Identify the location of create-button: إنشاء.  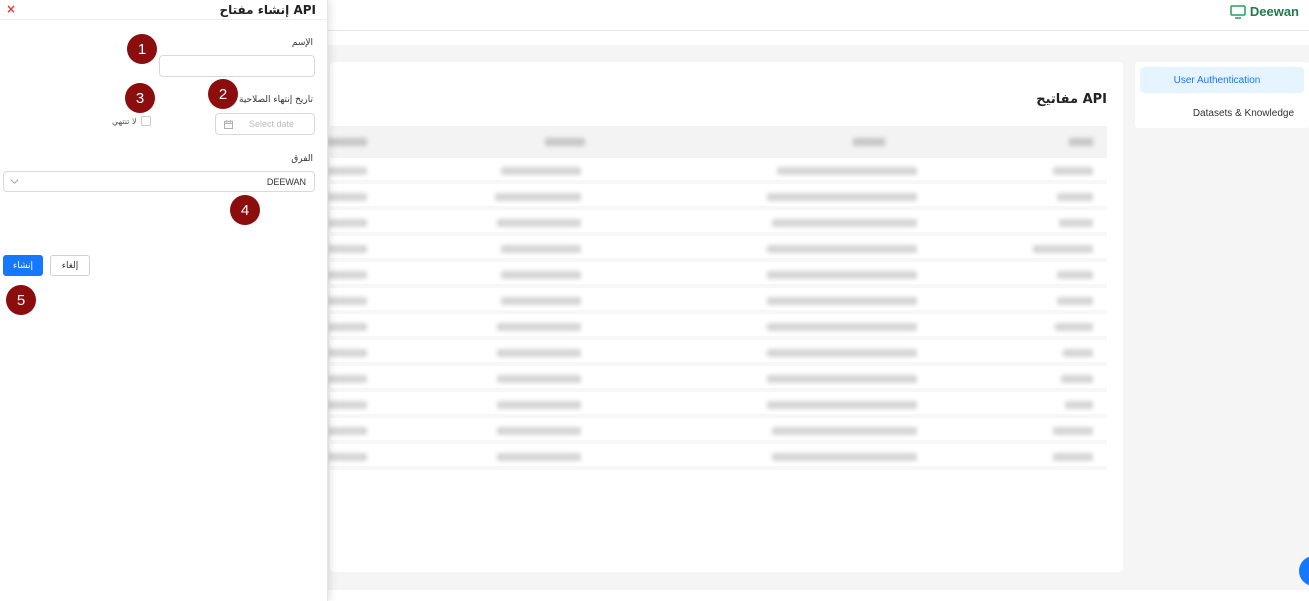
(23, 265).